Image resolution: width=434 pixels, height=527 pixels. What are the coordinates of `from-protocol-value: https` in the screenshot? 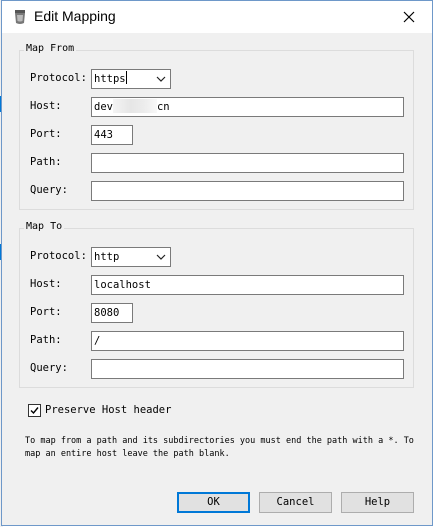 It's located at (110, 79).